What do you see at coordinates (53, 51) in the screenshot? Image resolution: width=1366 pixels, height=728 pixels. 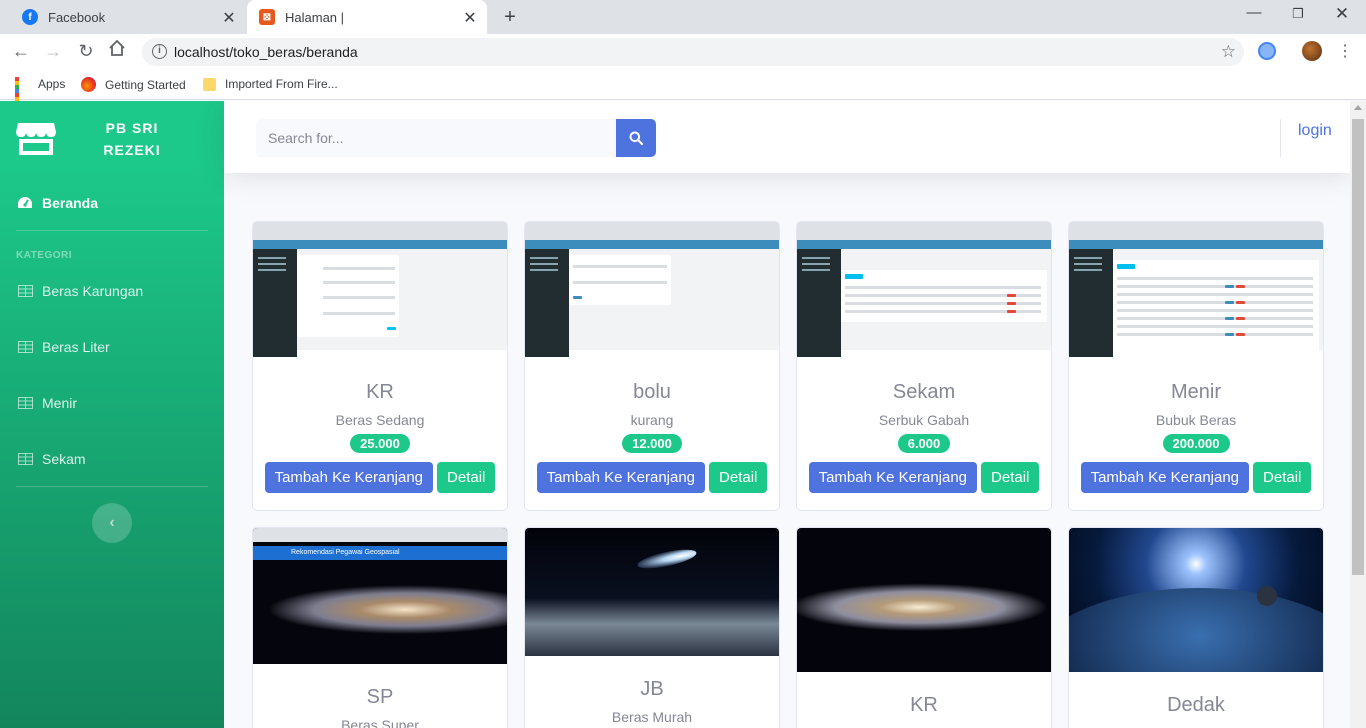 I see `forward-icon: →` at bounding box center [53, 51].